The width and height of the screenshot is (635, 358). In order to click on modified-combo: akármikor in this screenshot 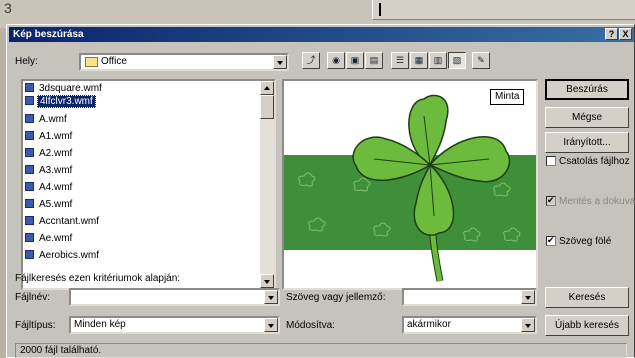, I will do `click(469, 325)`.